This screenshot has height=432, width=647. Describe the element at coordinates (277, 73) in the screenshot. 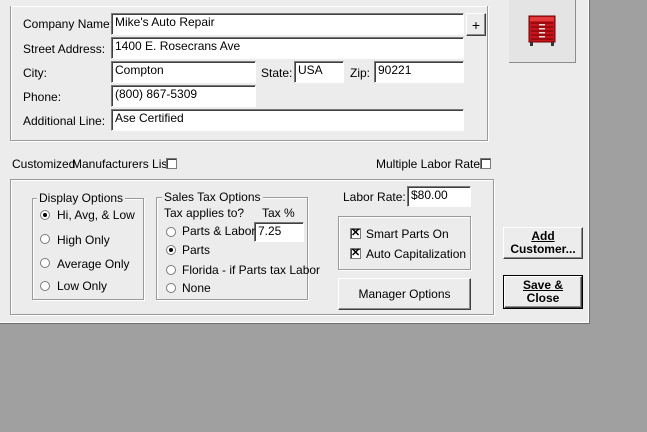

I see `state-label: State:` at that location.